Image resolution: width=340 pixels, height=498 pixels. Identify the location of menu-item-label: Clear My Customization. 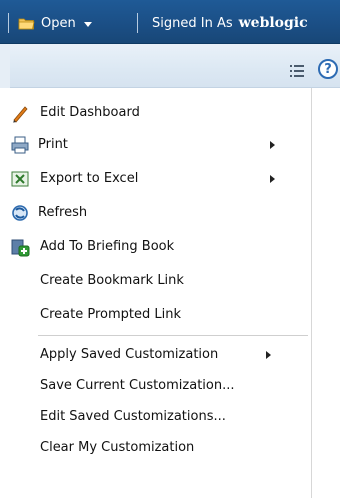
(117, 447).